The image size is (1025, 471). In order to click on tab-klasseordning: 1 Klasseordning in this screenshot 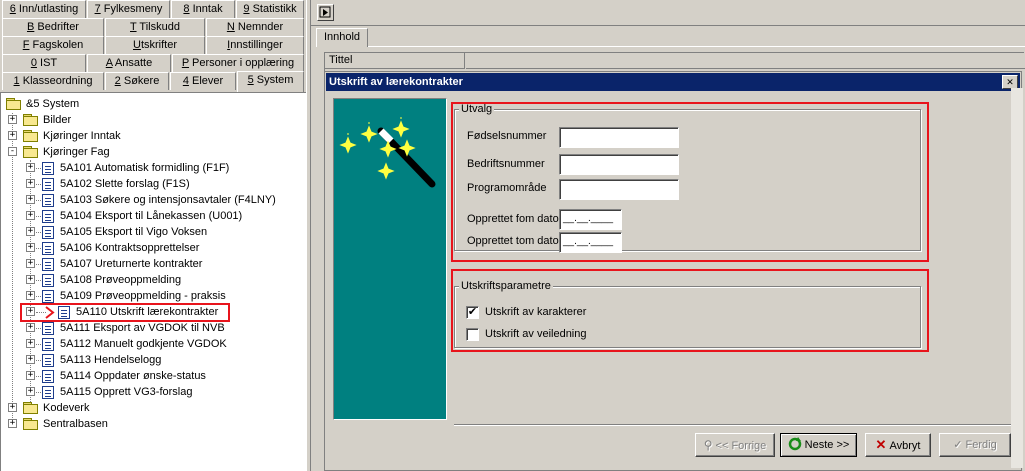, I will do `click(53, 81)`.